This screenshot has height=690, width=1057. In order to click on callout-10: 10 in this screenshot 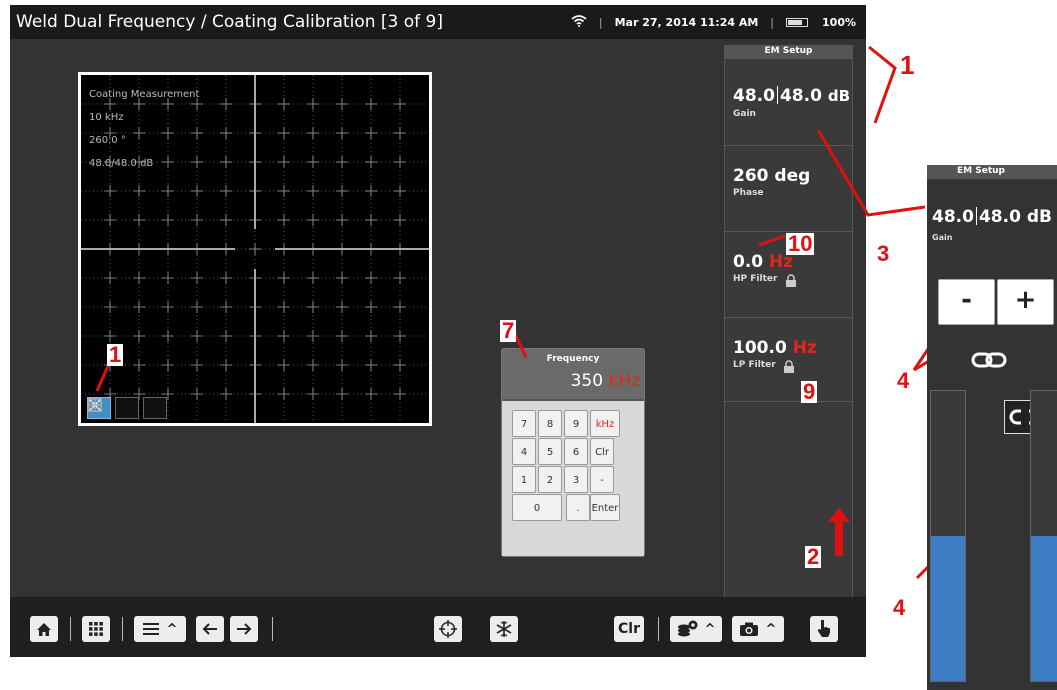, I will do `click(800, 243)`.